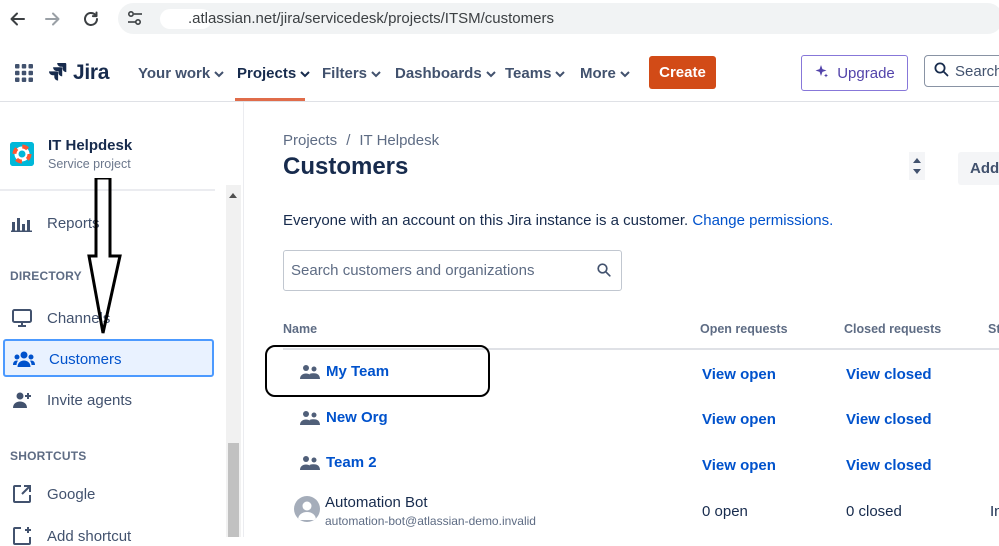 This screenshot has width=999, height=546. What do you see at coordinates (22, 536) in the screenshot?
I see `add-icon` at bounding box center [22, 536].